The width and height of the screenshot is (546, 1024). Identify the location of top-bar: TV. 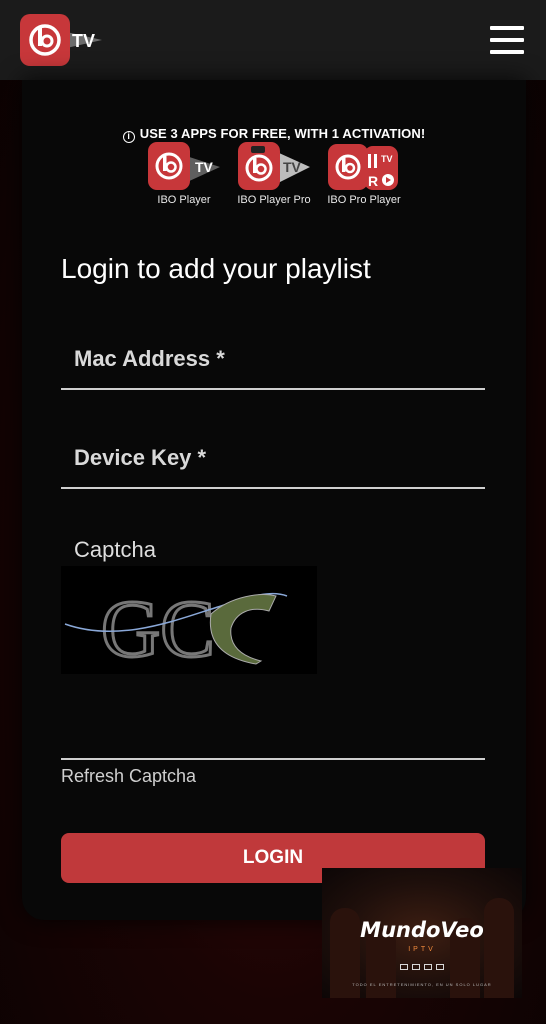
(273, 40).